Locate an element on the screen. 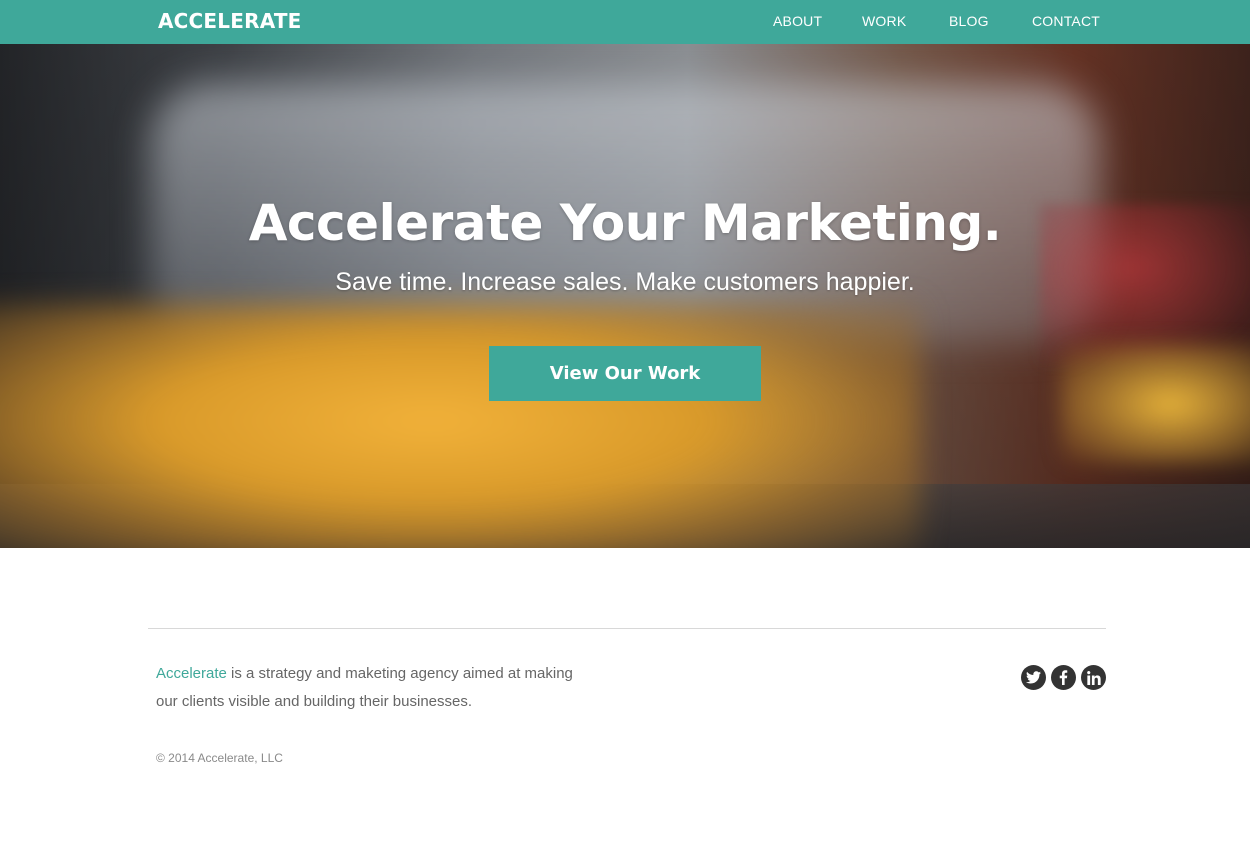  top-navbar: ACCELERATE ABOUT WORK BLOG CONTACT is located at coordinates (625, 22).